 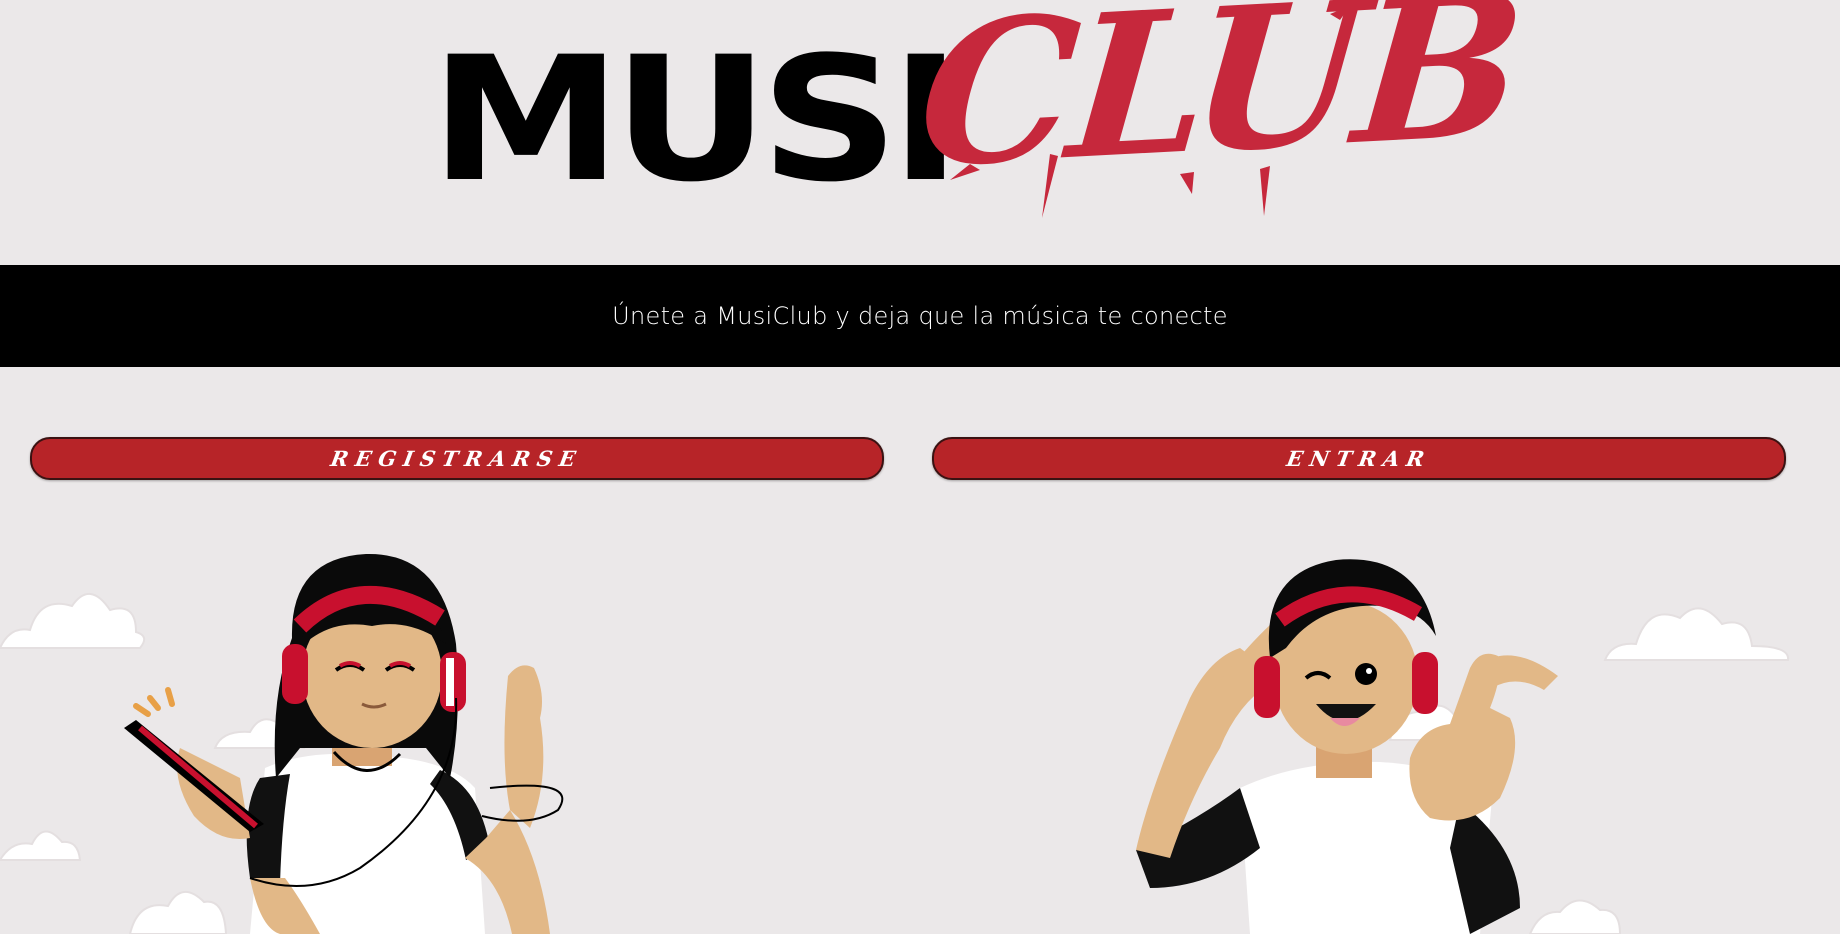 What do you see at coordinates (696, 119) in the screenshot?
I see `logo-musi-text: MUSI` at bounding box center [696, 119].